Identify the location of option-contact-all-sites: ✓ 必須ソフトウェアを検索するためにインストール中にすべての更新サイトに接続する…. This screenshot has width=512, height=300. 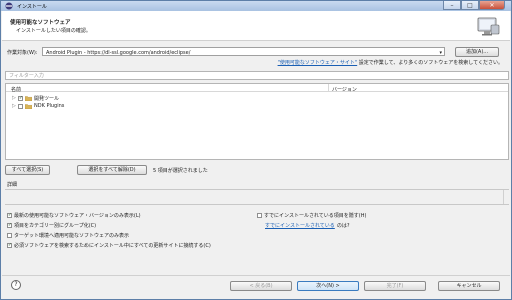
(109, 245).